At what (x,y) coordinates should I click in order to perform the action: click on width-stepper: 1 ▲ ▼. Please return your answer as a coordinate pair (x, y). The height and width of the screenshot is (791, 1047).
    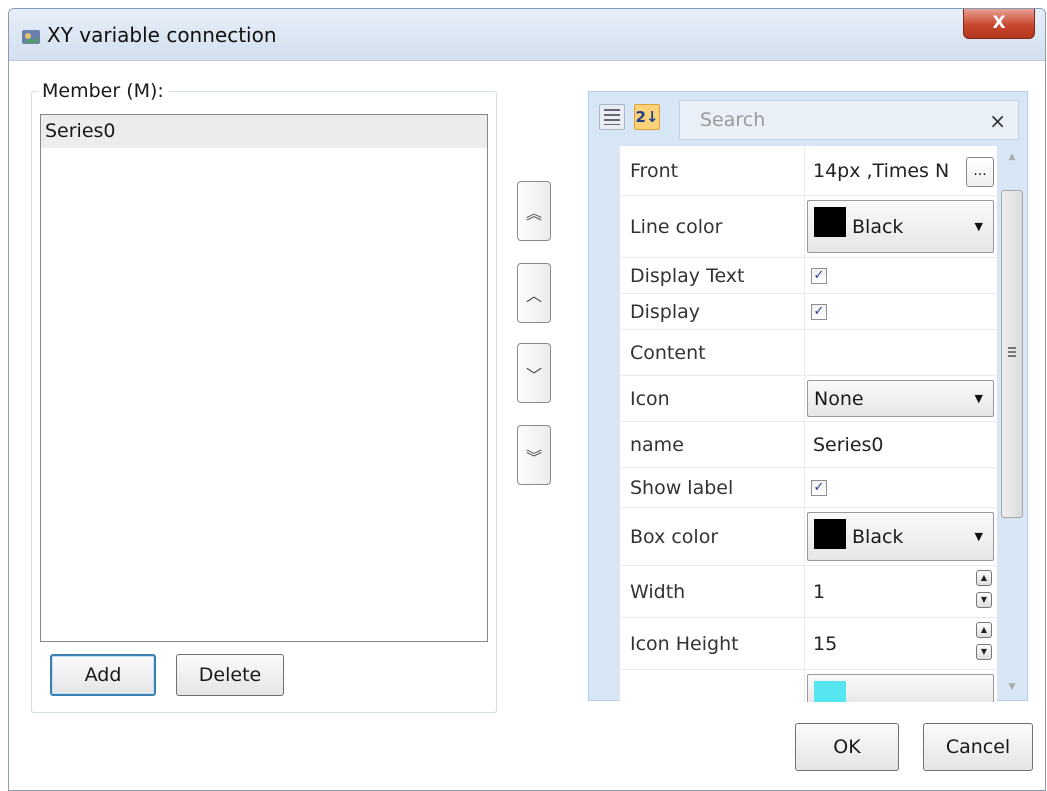
    Looking at the image, I should click on (900, 591).